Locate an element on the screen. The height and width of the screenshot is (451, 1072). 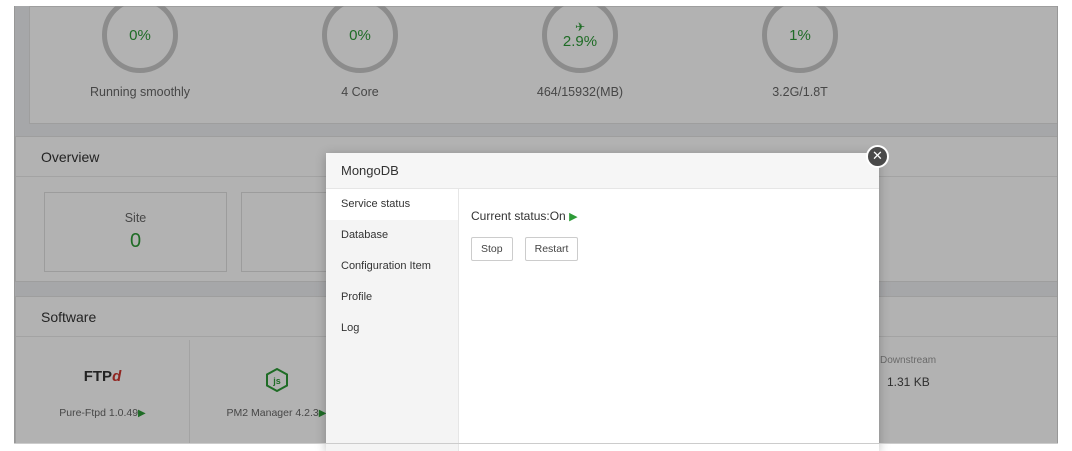
status-text: Current status:On is located at coordinates (518, 216).